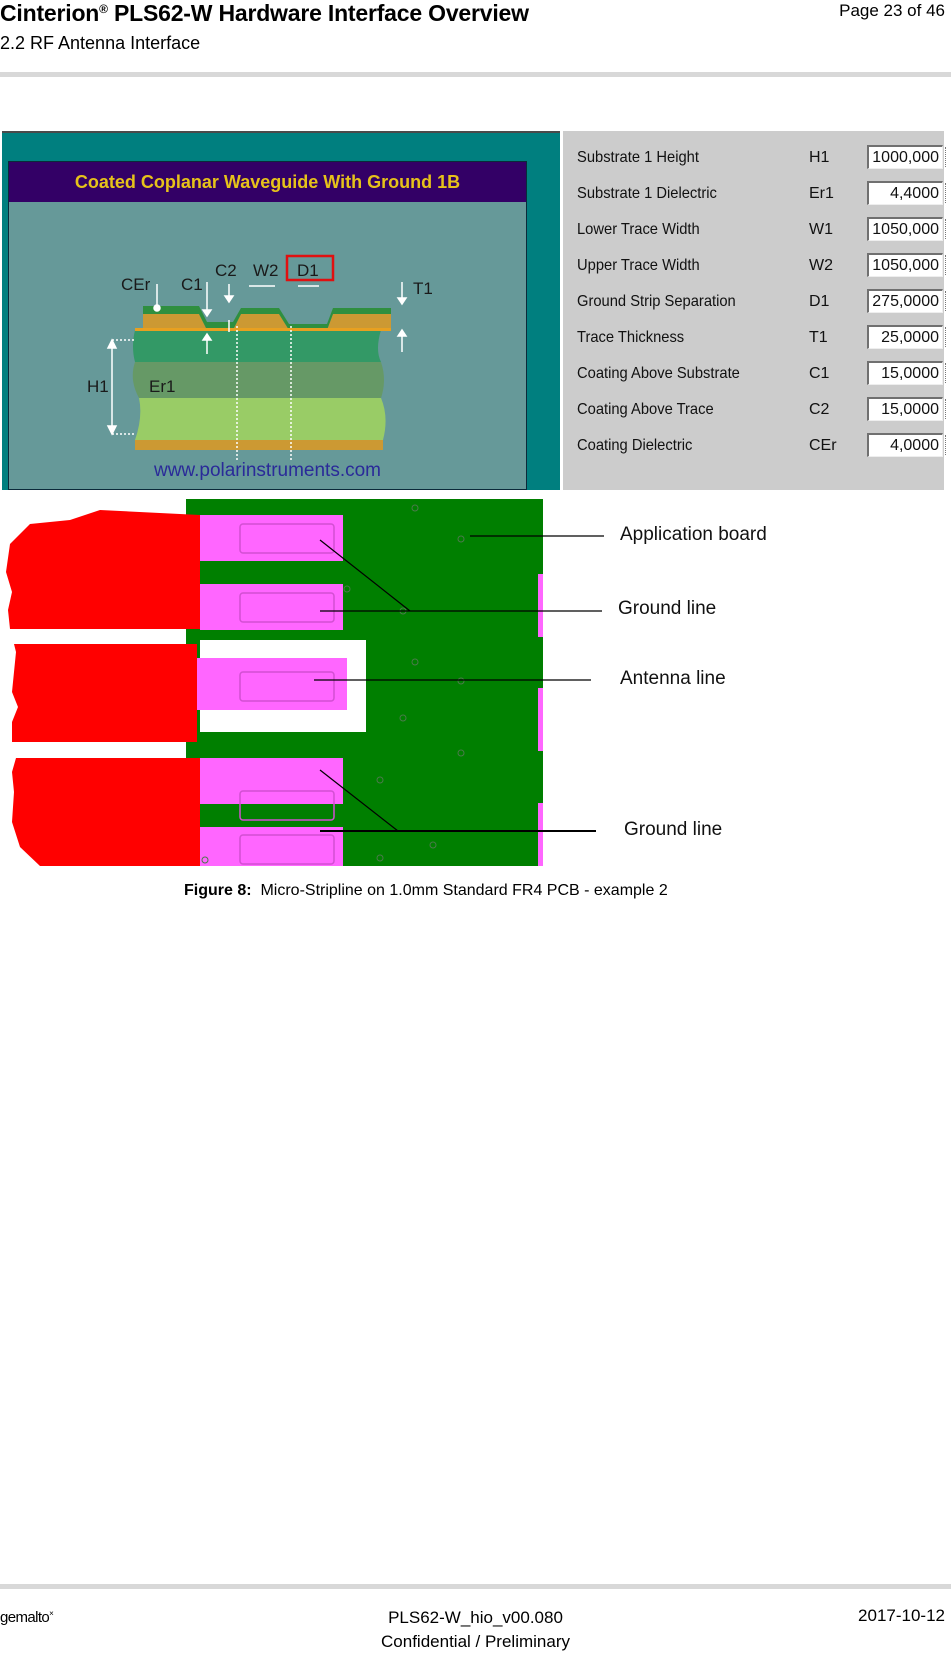  What do you see at coordinates (475, 1586) in the screenshot?
I see `footer-rule` at bounding box center [475, 1586].